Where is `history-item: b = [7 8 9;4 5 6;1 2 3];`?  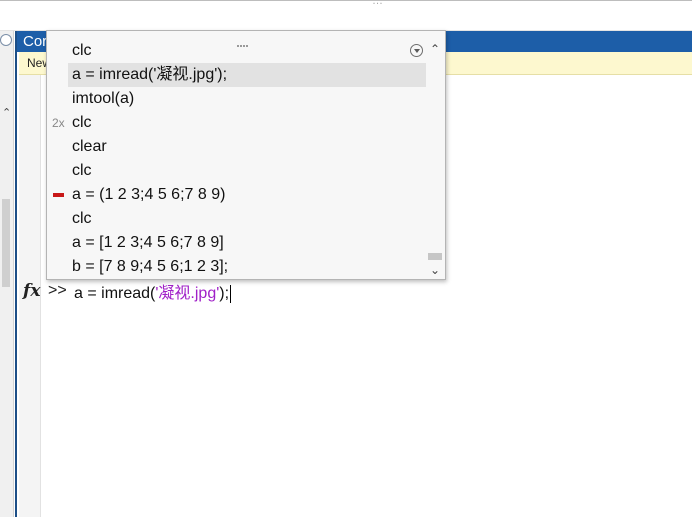 history-item: b = [7 8 9;4 5 6;1 2 3]; is located at coordinates (237, 267).